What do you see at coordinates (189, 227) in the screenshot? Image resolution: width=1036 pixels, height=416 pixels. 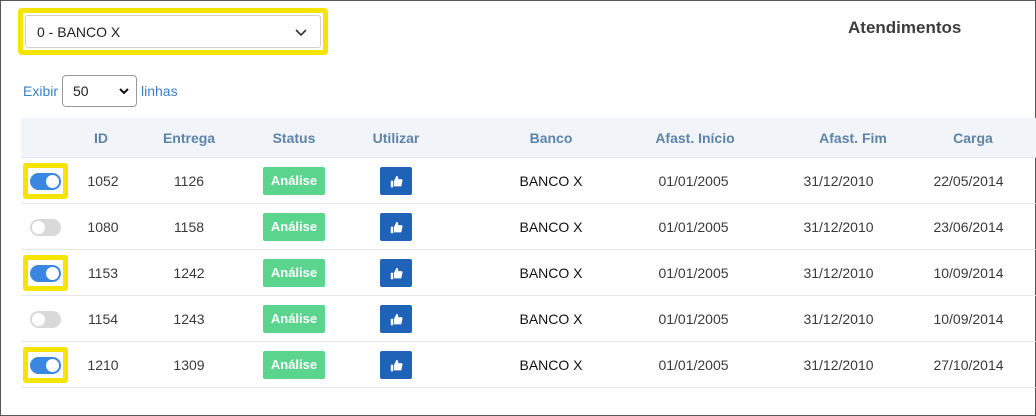 I see `cell-entrega: 1158` at bounding box center [189, 227].